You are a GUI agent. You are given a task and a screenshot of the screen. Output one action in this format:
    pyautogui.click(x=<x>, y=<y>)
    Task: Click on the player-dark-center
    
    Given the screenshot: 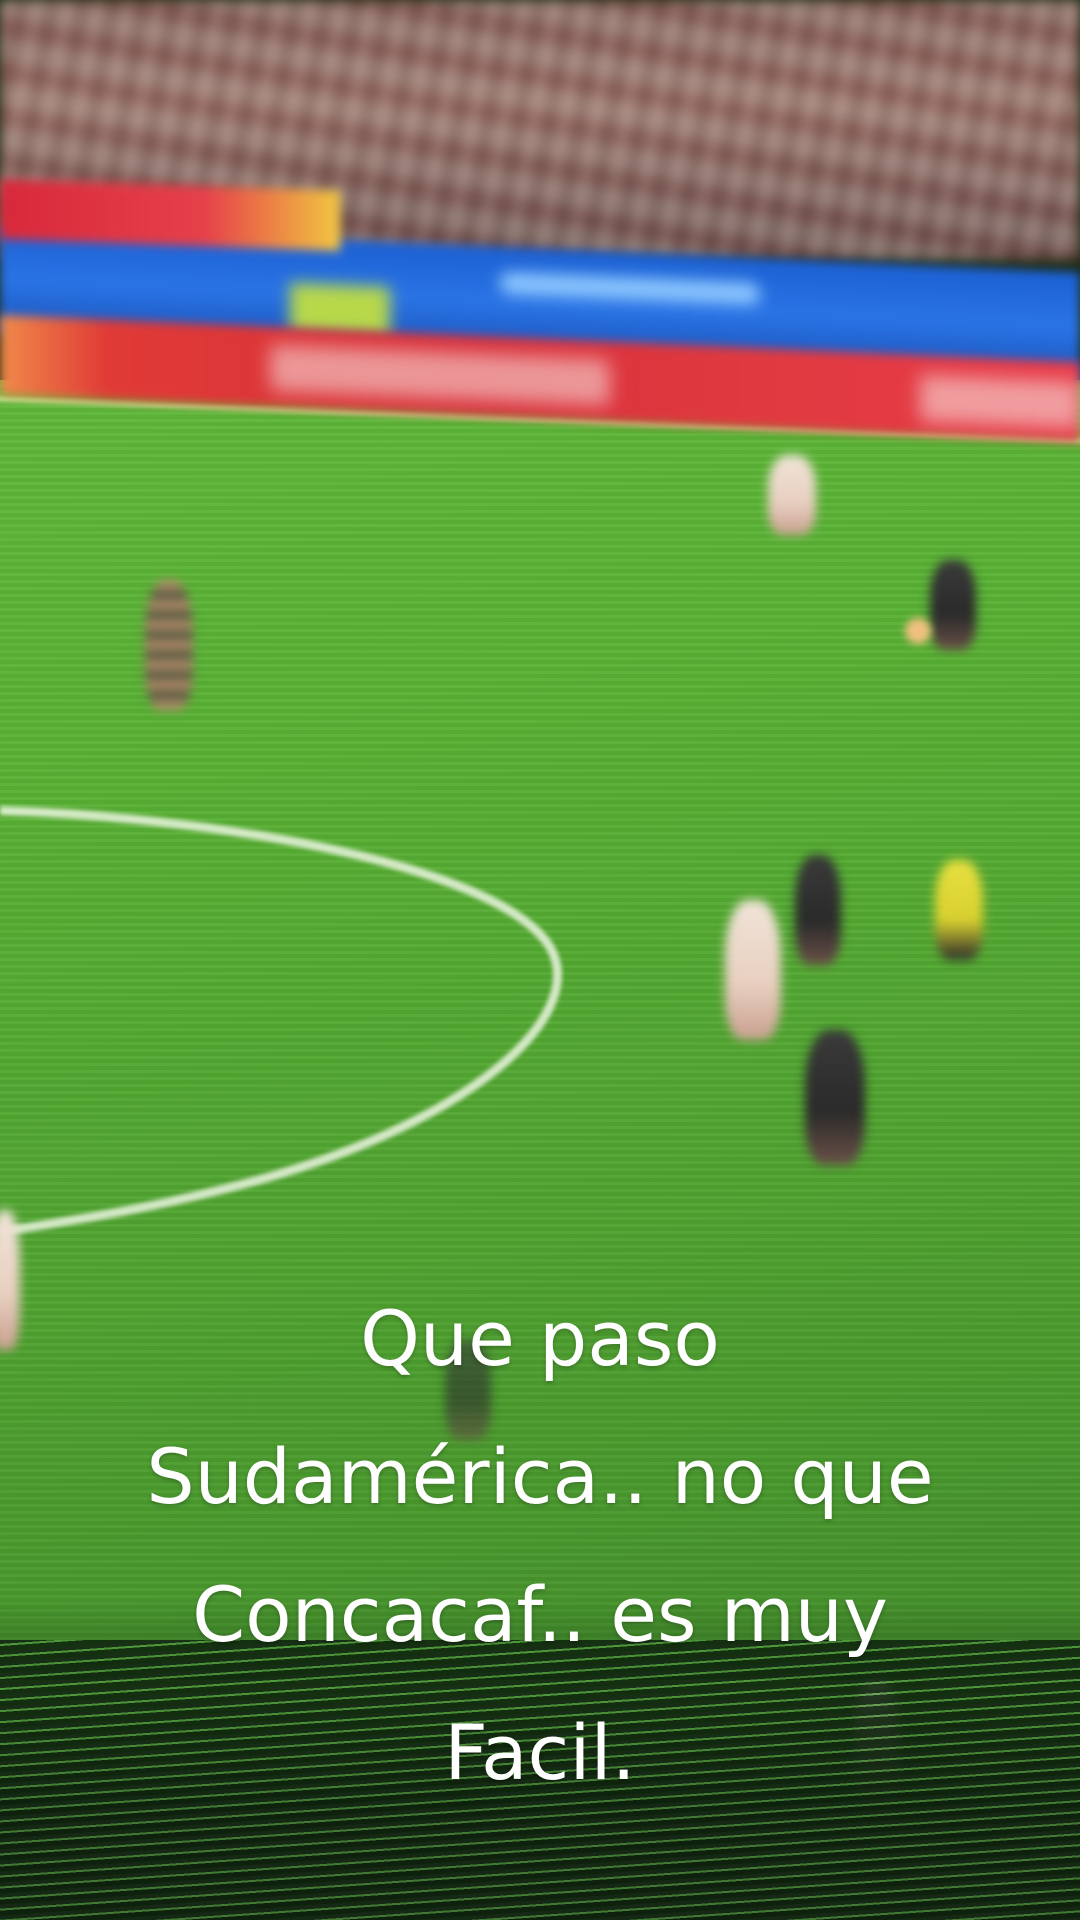 What is the action you would take?
    pyautogui.click(x=818, y=910)
    